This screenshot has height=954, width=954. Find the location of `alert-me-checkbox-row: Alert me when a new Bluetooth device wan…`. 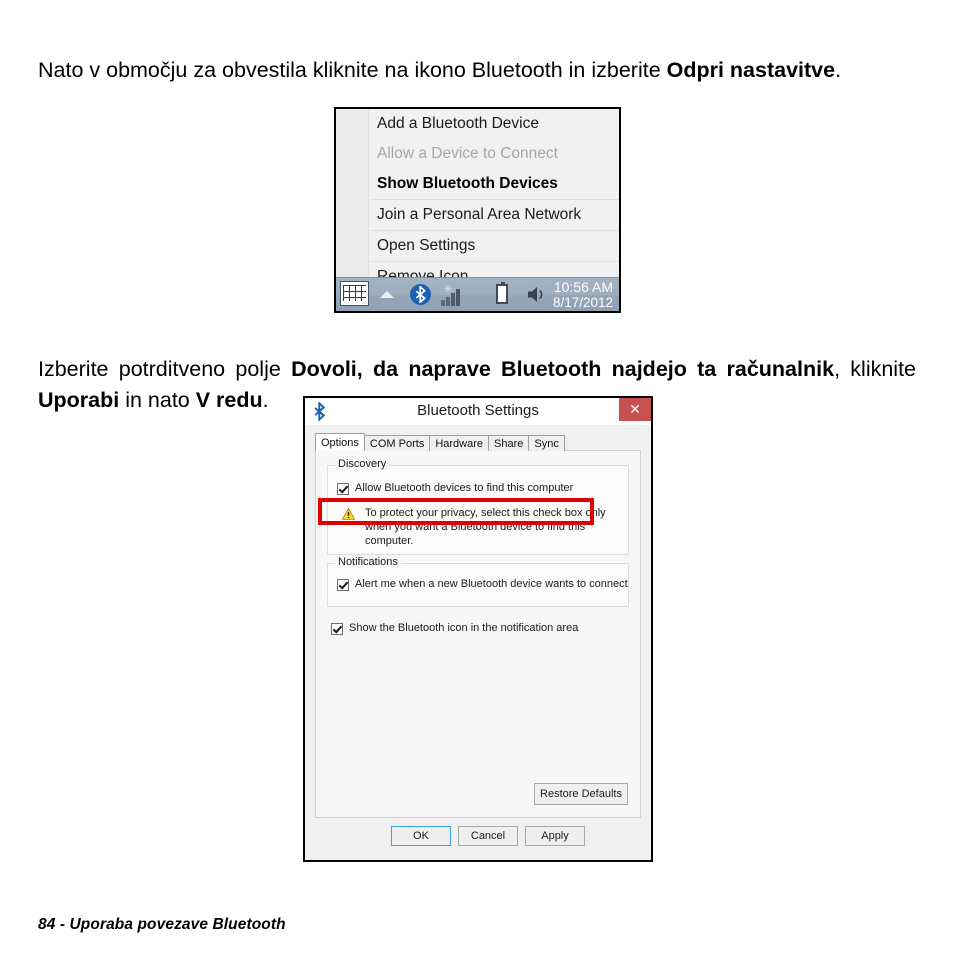

alert-me-checkbox-row: Alert me when a new Bluetooth device wan… is located at coordinates (482, 584).